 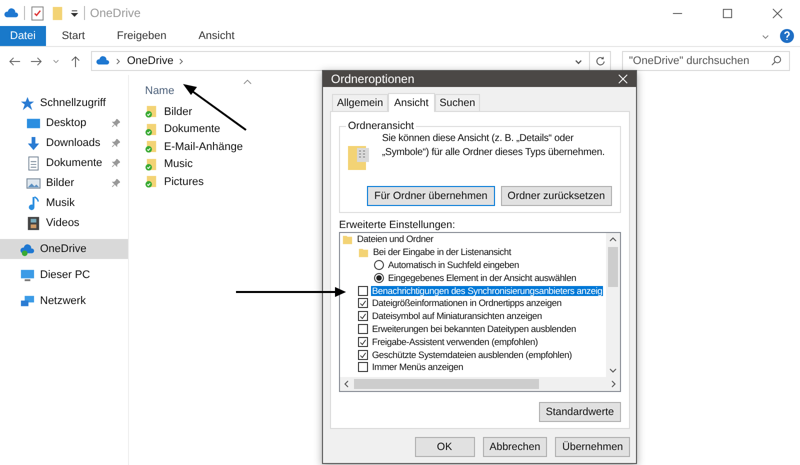 I want to click on sidebar-item: Musik, so click(x=64, y=203).